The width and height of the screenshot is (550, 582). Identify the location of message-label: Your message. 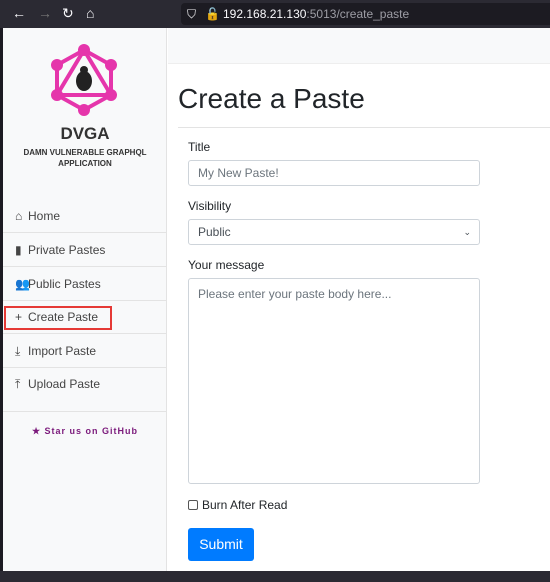
(226, 265).